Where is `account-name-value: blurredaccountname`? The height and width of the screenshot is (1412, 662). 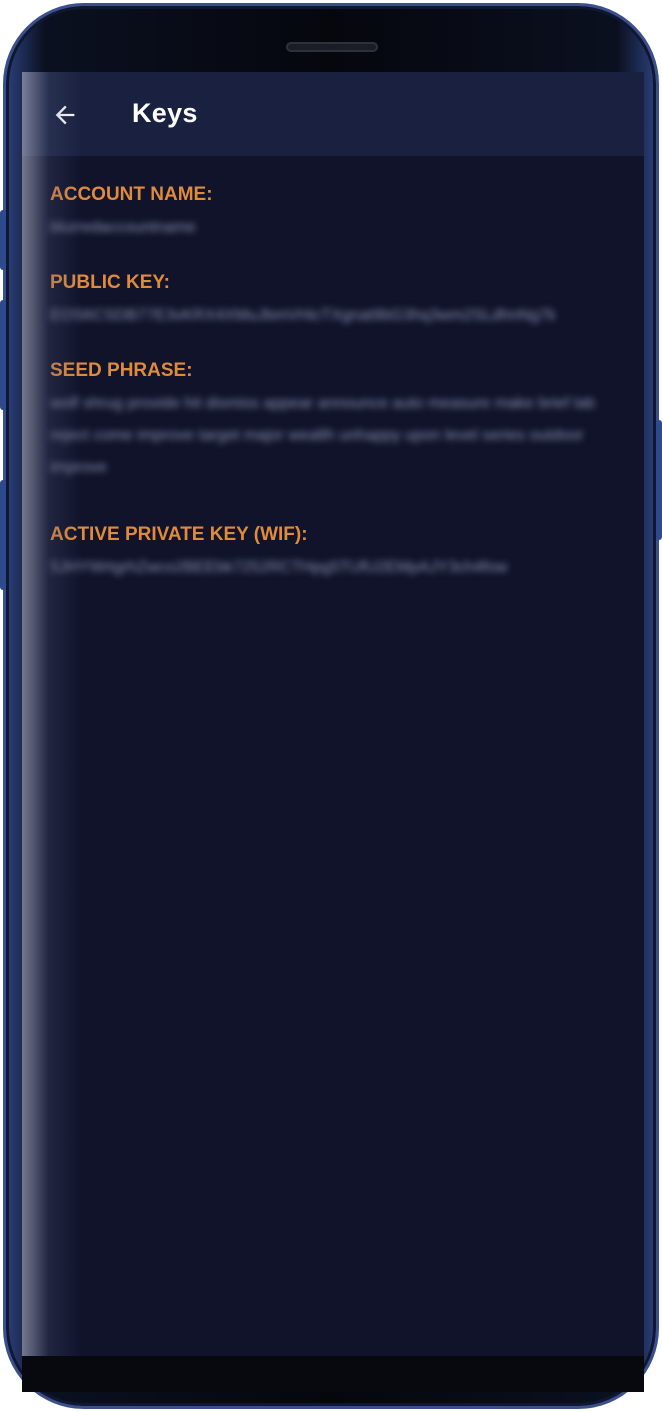
account-name-value: blurredaccountname is located at coordinates (340, 228).